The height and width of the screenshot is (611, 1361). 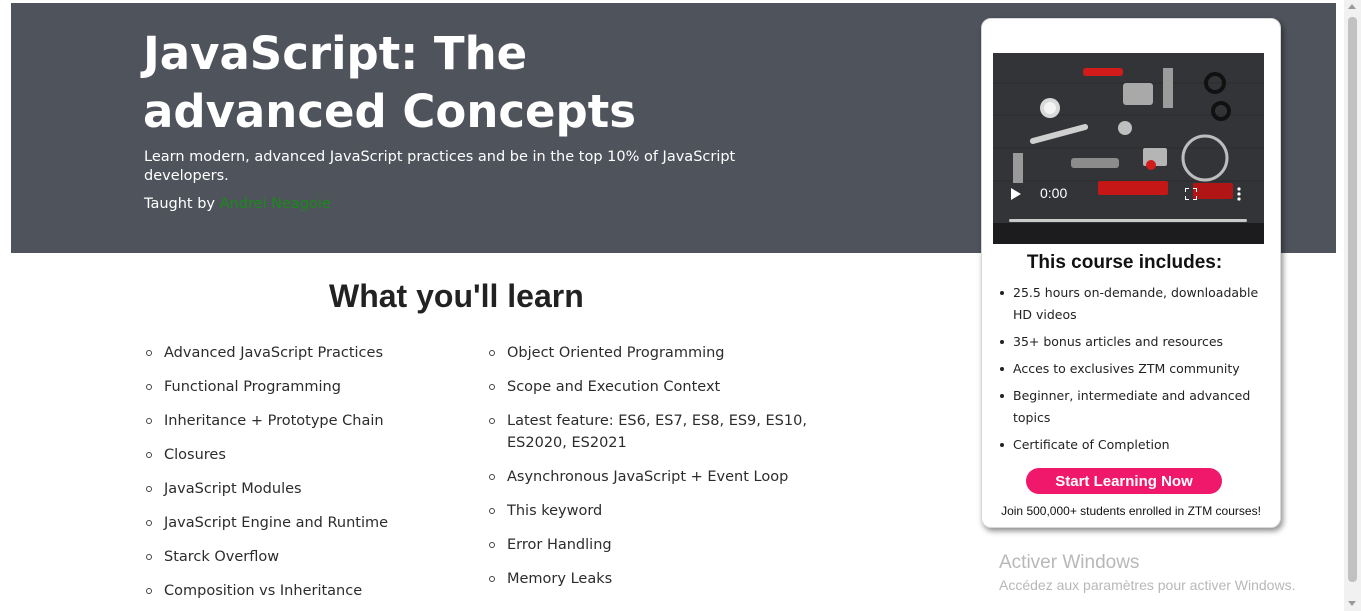 I want to click on learn-item: Advanced JavaScript Practices, so click(x=304, y=353).